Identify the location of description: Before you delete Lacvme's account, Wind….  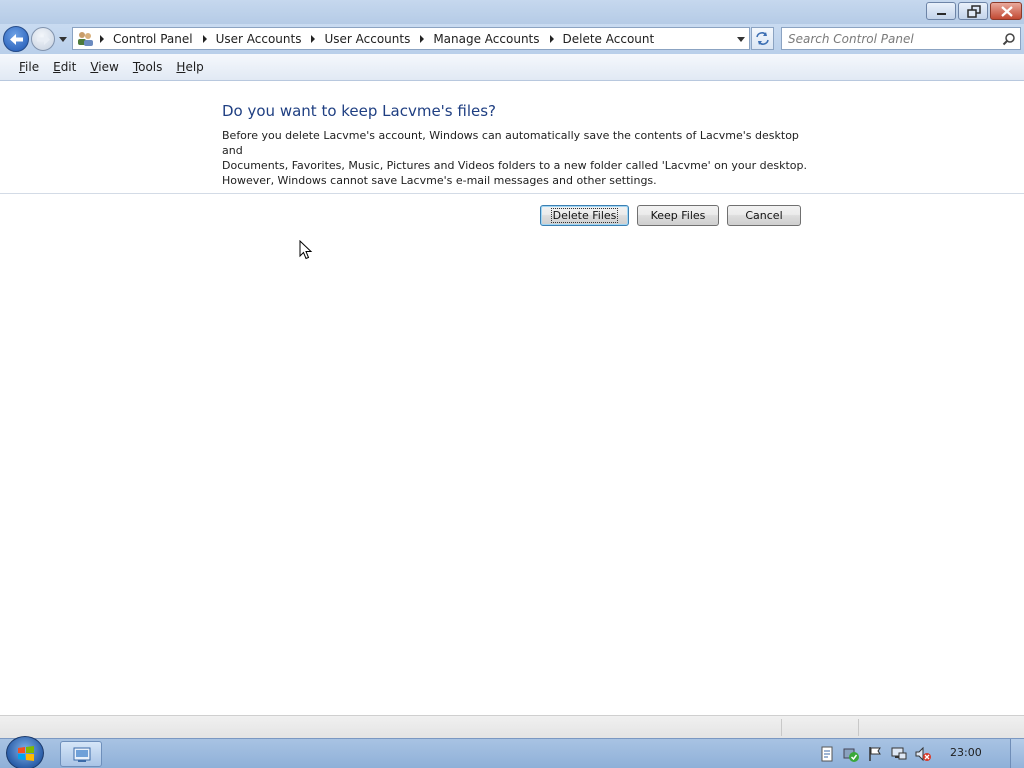
(522, 158).